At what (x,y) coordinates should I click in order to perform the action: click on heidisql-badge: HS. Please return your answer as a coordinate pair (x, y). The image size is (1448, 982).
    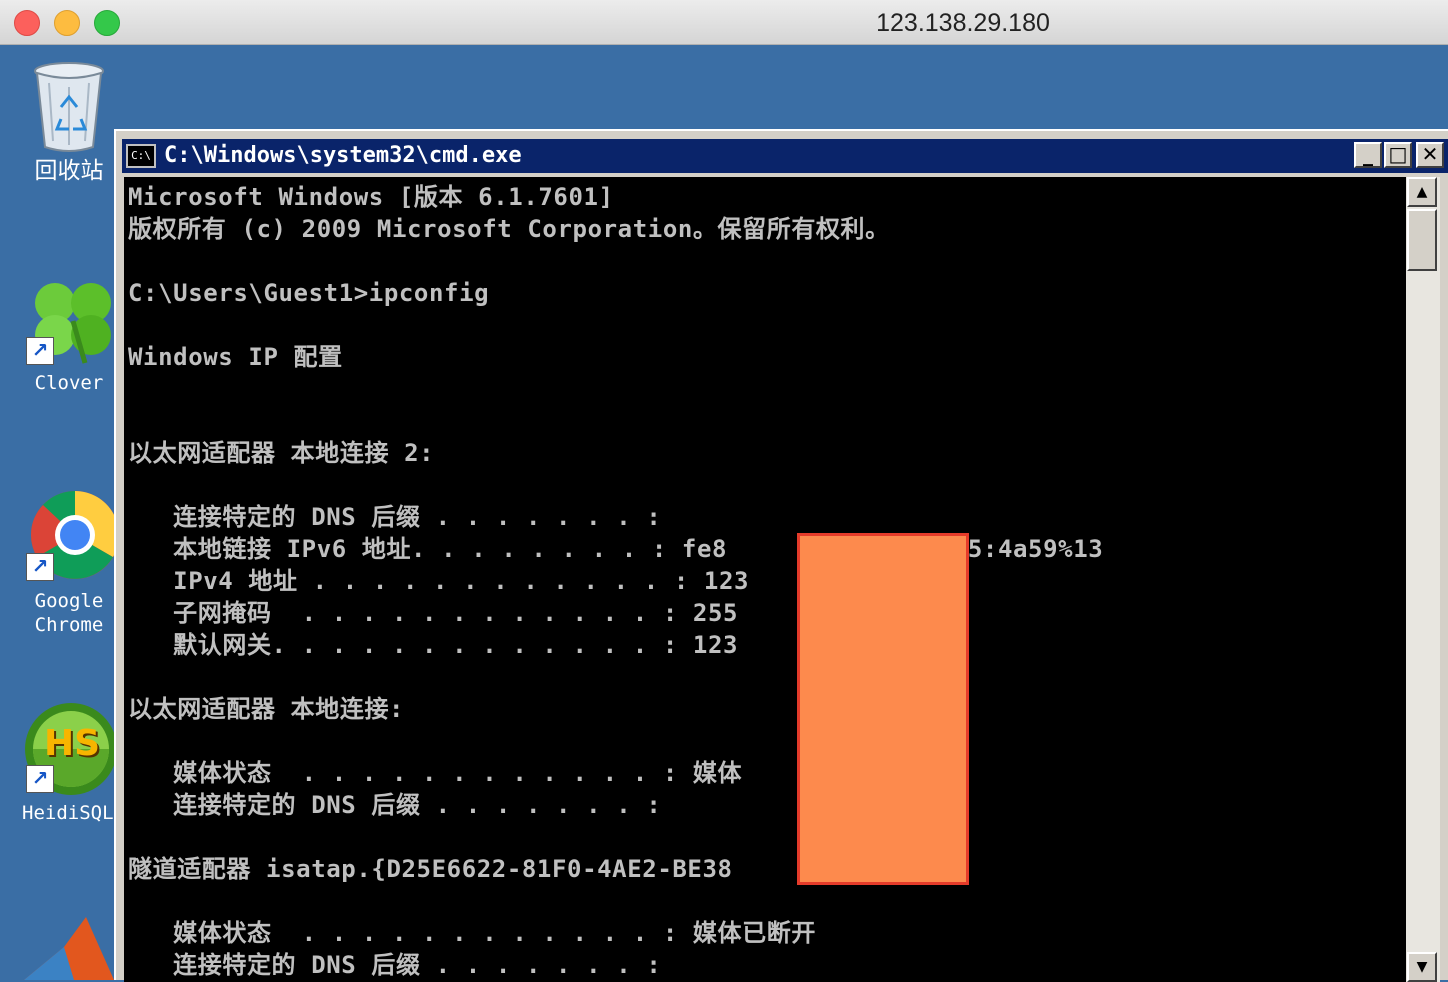
    Looking at the image, I should click on (72, 743).